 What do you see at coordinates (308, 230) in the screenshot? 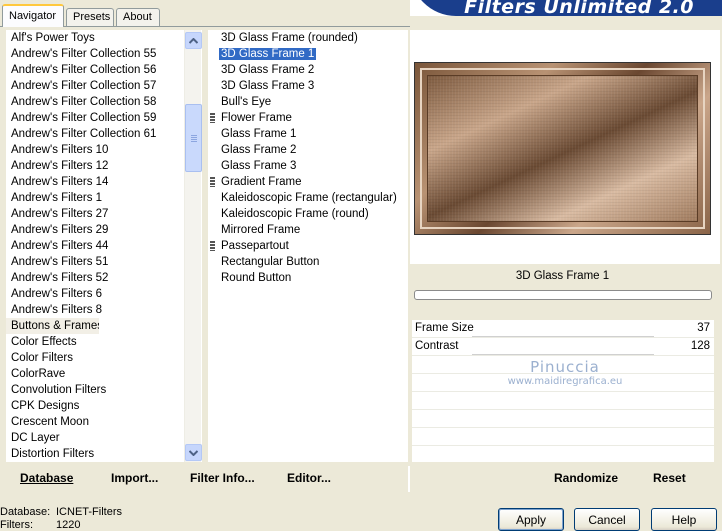
I see `filter-item: Mirrored Frame` at bounding box center [308, 230].